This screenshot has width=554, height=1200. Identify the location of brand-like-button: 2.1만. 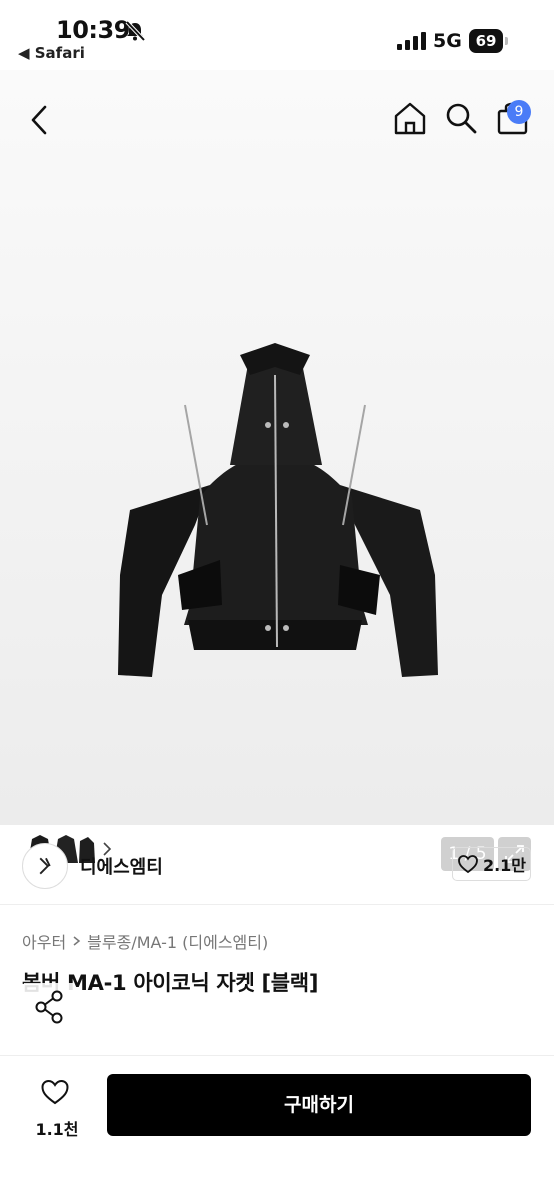
(491, 864).